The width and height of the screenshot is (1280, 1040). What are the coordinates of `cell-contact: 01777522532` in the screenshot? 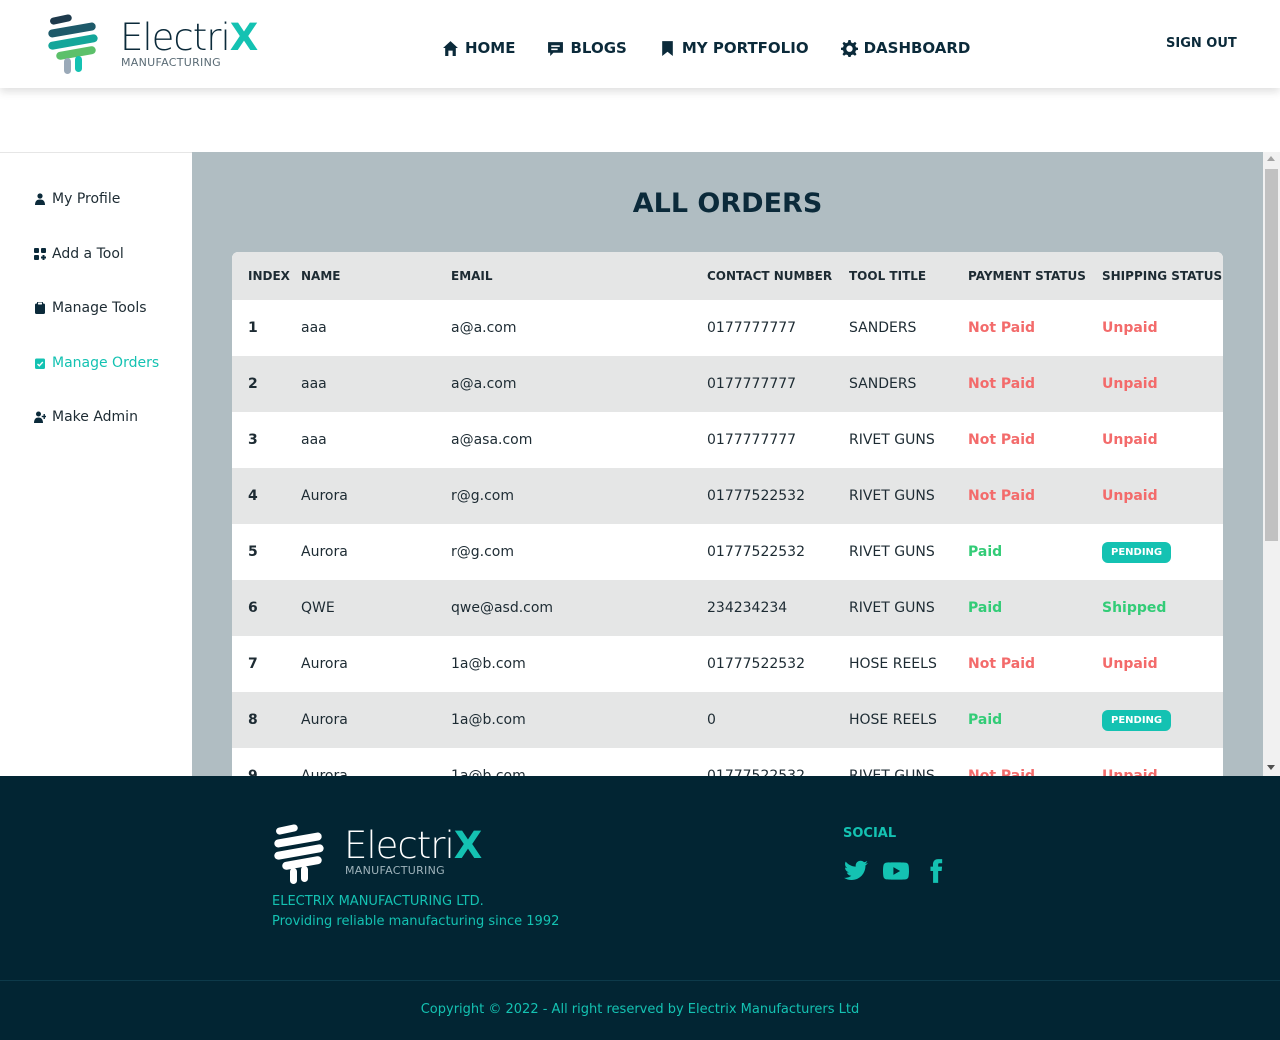 It's located at (756, 772).